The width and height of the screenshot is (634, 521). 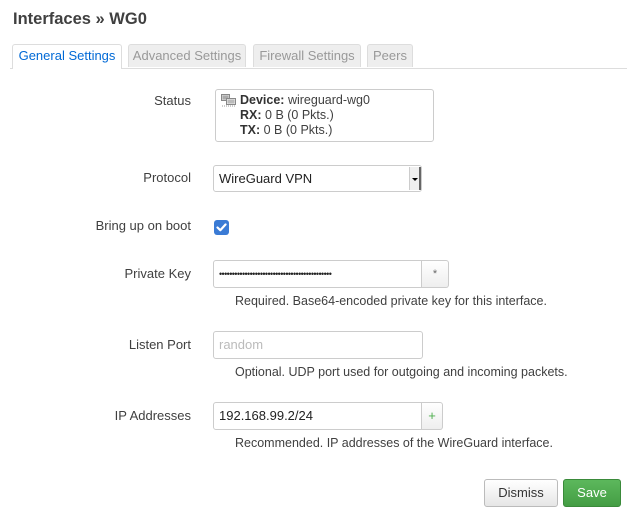 I want to click on rx-label: RX:, so click(x=251, y=115).